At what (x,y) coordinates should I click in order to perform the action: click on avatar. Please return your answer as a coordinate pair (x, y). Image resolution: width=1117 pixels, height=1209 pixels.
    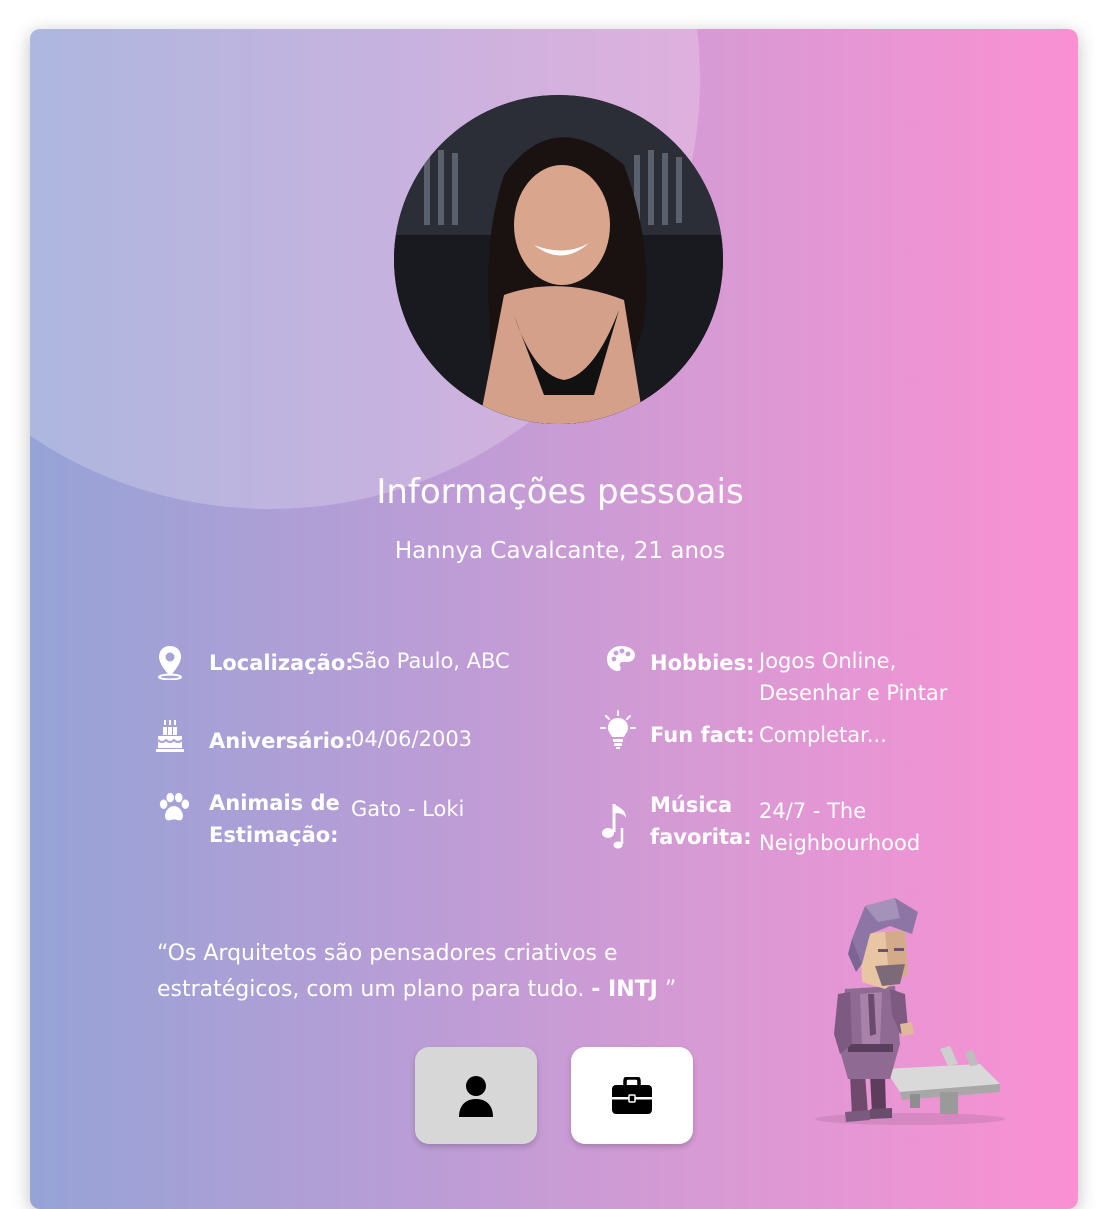
    Looking at the image, I should click on (558, 259).